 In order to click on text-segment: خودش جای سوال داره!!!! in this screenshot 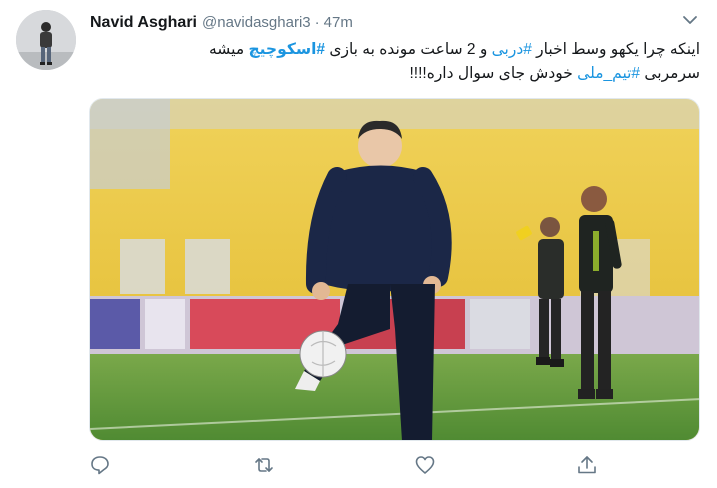, I will do `click(493, 73)`.